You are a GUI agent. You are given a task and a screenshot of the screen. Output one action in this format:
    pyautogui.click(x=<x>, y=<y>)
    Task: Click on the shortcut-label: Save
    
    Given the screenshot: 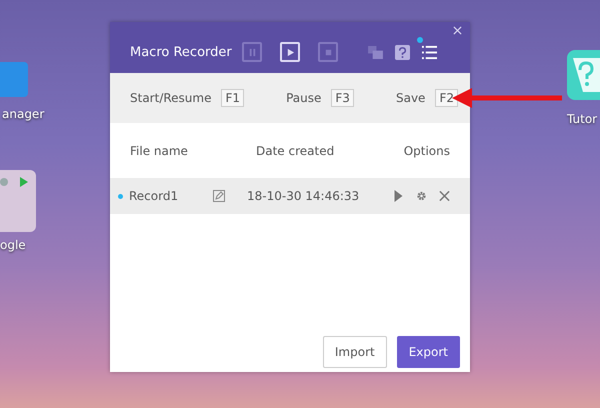 What is the action you would take?
    pyautogui.click(x=411, y=98)
    